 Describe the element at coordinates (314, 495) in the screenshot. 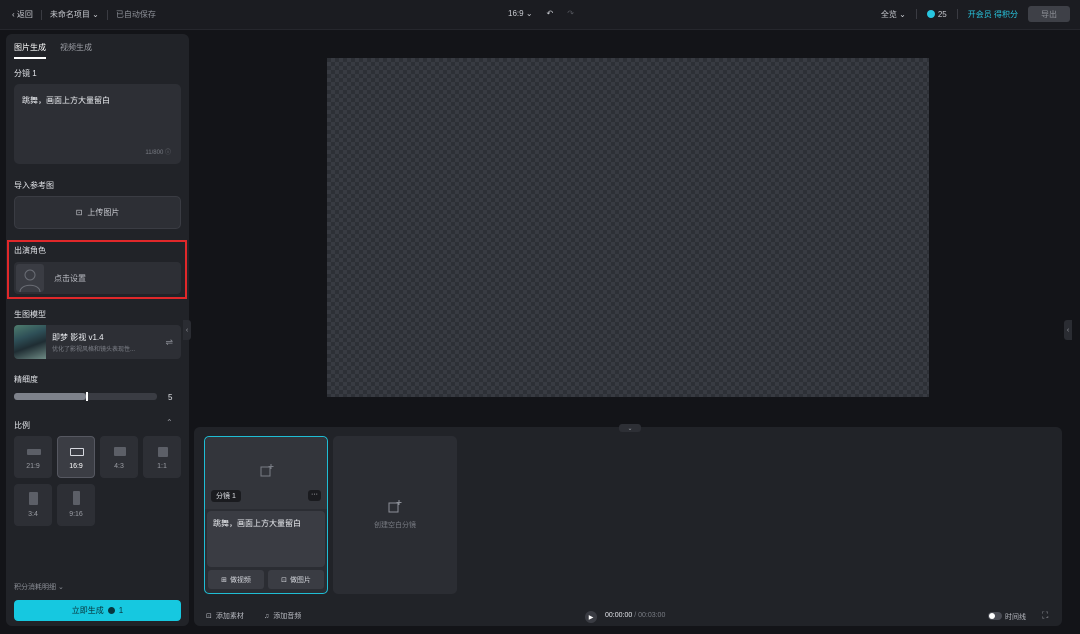

I see `more-icon: ···` at that location.